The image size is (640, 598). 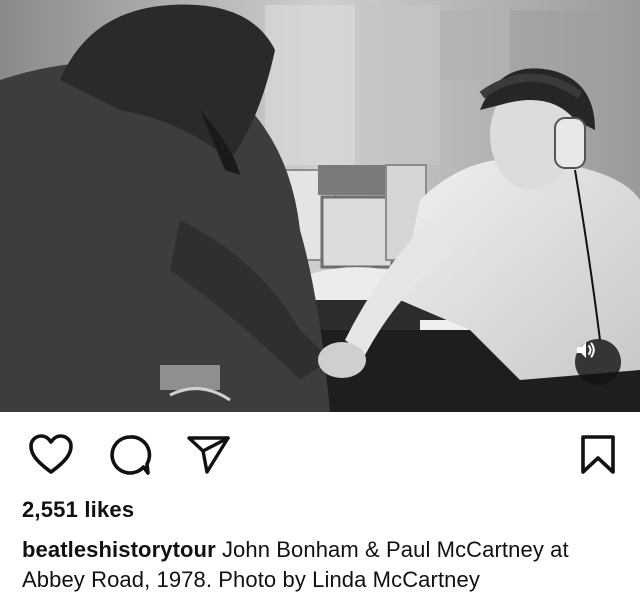 I want to click on share-button, so click(x=209, y=457).